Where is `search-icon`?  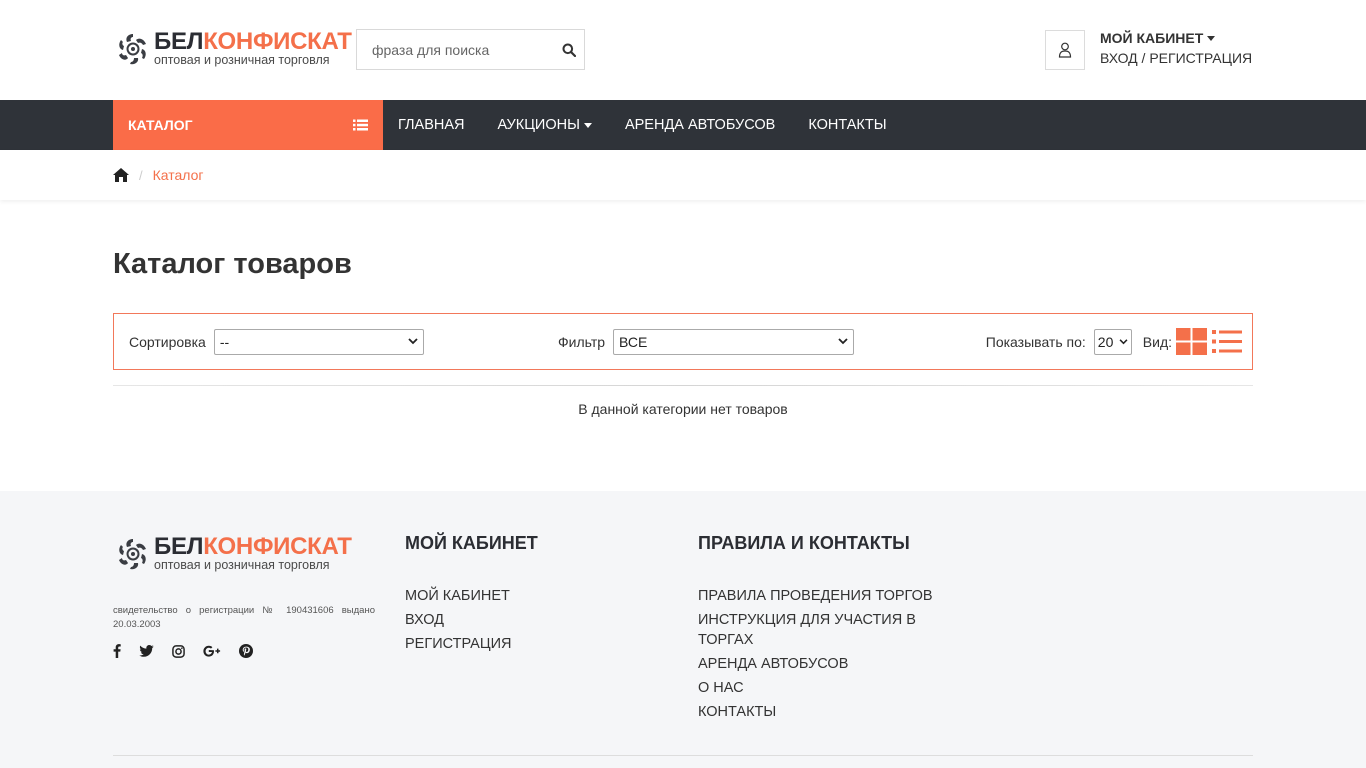
search-icon is located at coordinates (569, 50).